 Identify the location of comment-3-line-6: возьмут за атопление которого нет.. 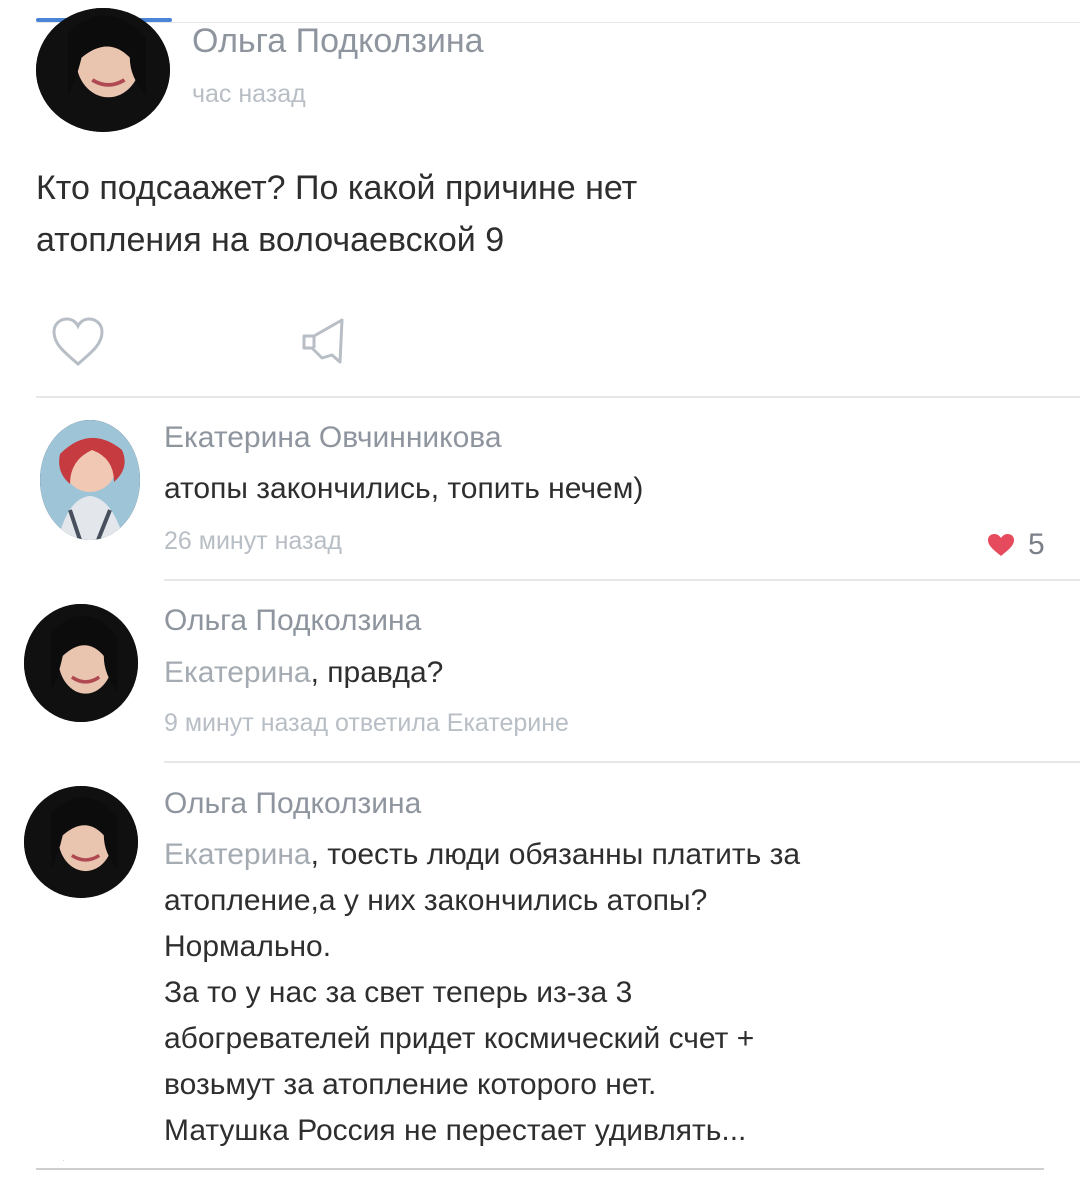
(410, 1084).